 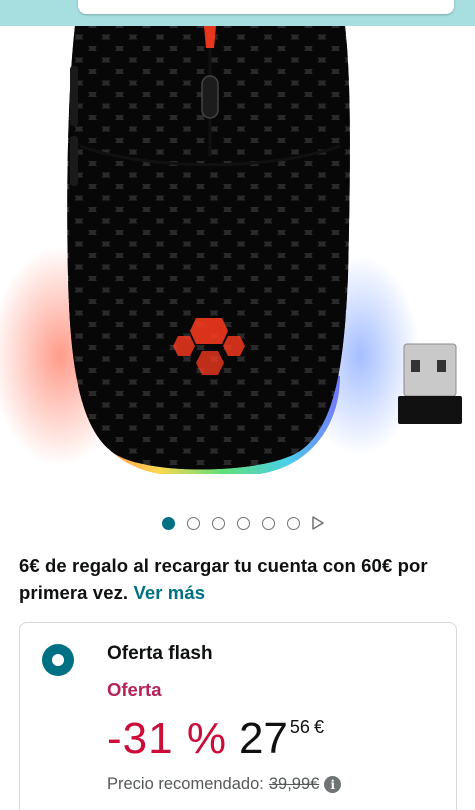 What do you see at coordinates (169, 592) in the screenshot?
I see `see-more-link: Ver más` at bounding box center [169, 592].